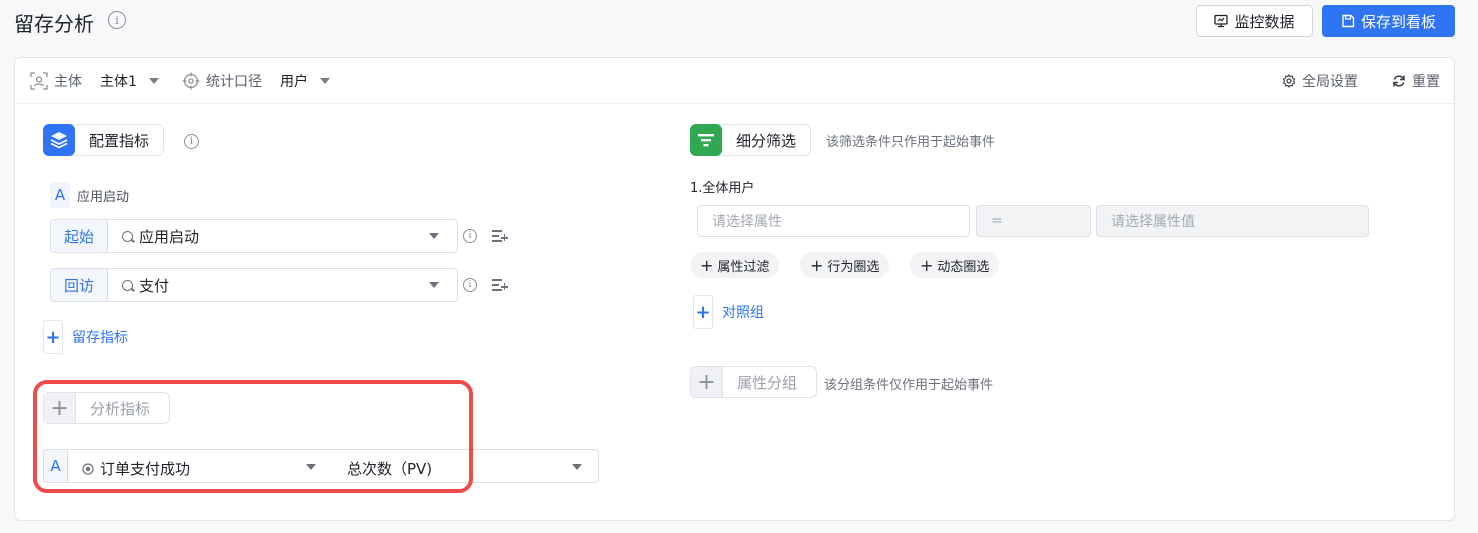  What do you see at coordinates (1330, 82) in the screenshot?
I see `global-settings-label: 全局设置` at bounding box center [1330, 82].